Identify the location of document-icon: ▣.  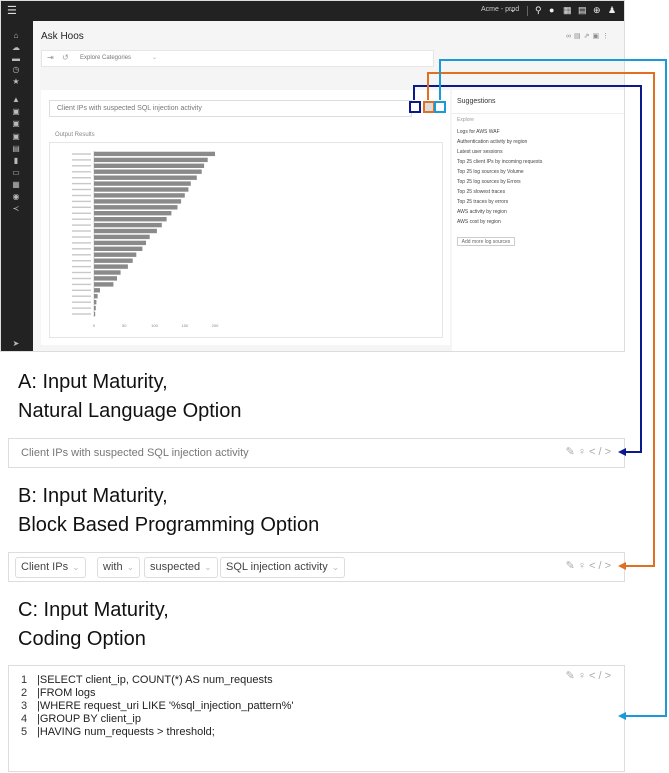
(16, 111).